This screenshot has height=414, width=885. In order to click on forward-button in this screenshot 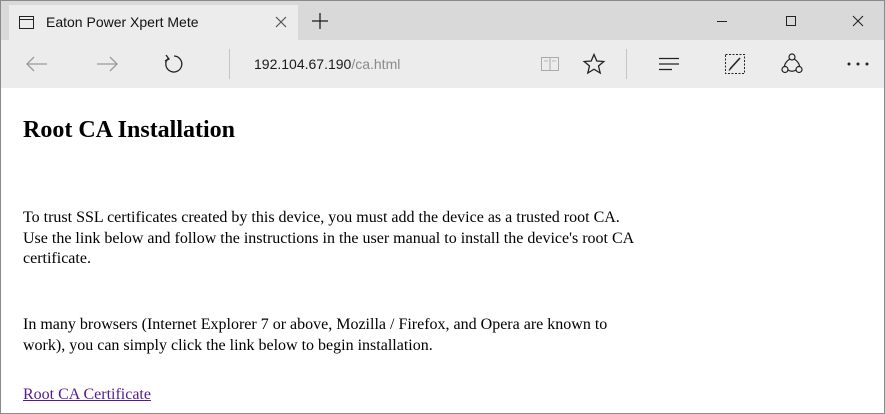, I will do `click(107, 64)`.